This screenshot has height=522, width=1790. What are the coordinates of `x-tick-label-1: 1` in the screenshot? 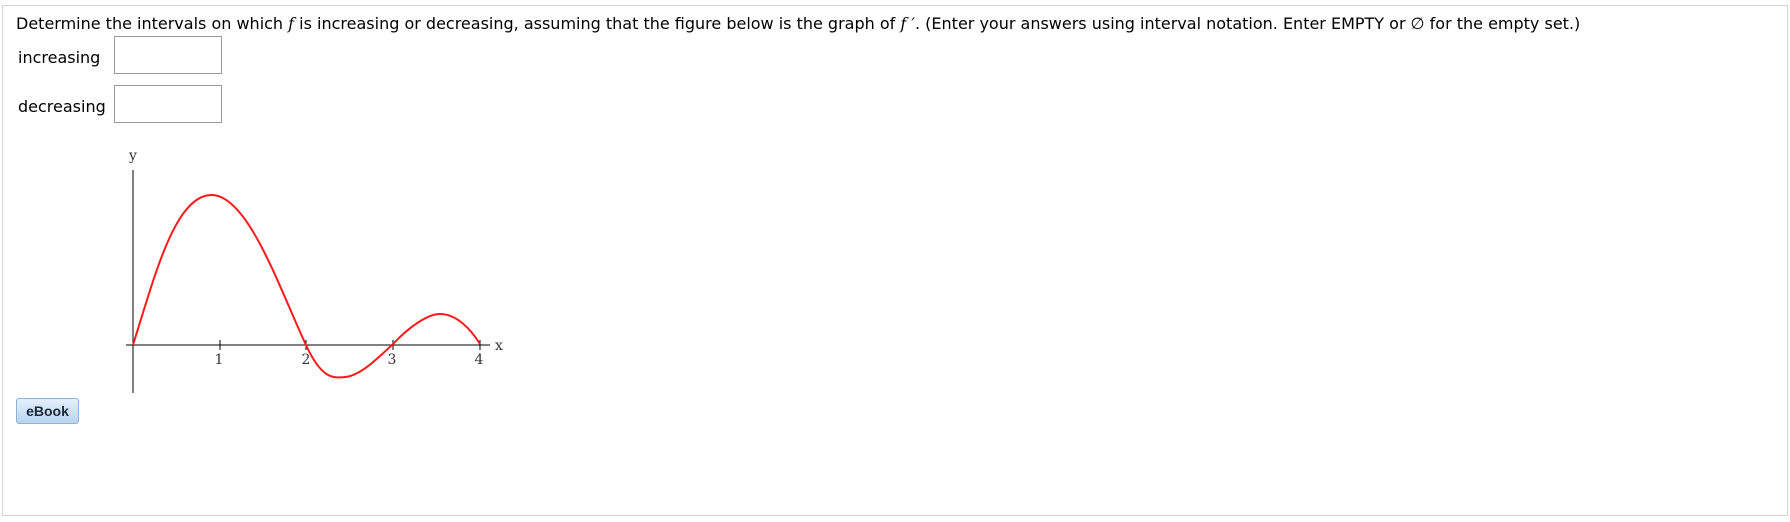 It's located at (219, 360).